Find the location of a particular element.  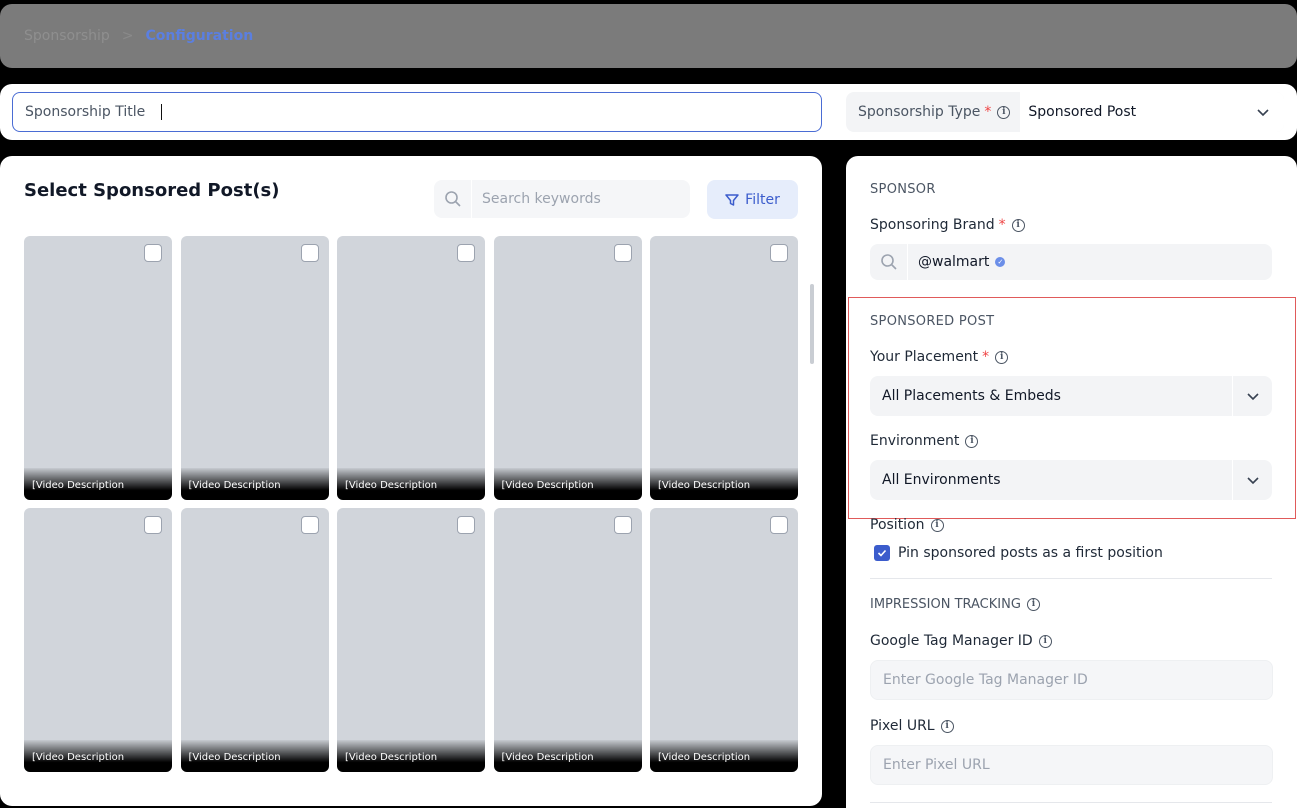

sponsorship-type-field: Sponsorship Type * i Sponsored Post is located at coordinates (1065, 112).